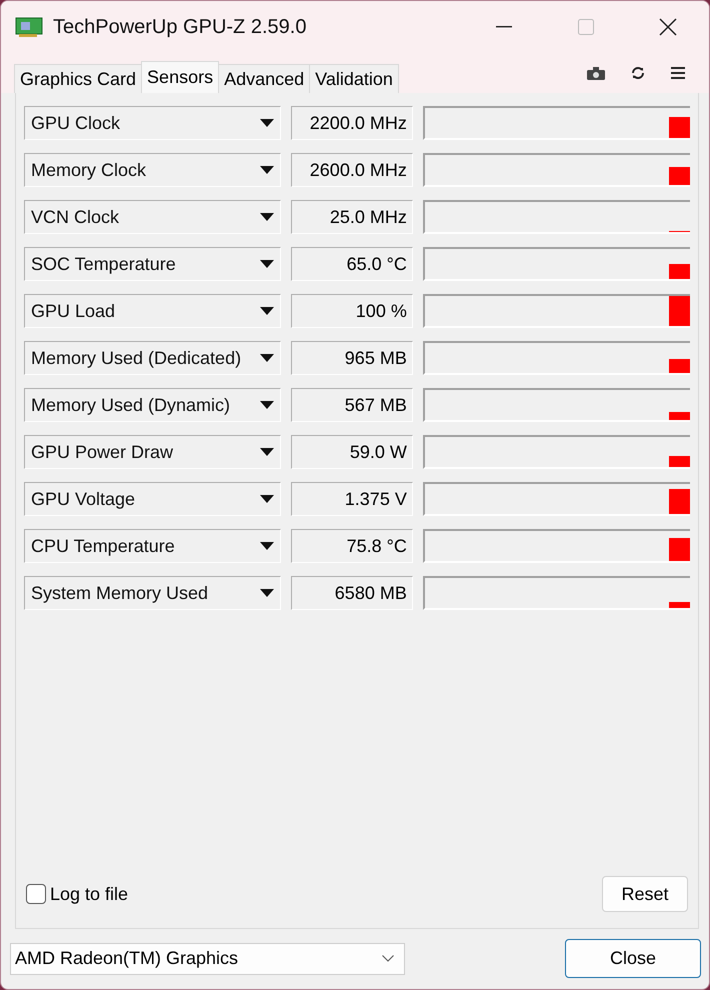  I want to click on tab: Graphics Card, so click(78, 78).